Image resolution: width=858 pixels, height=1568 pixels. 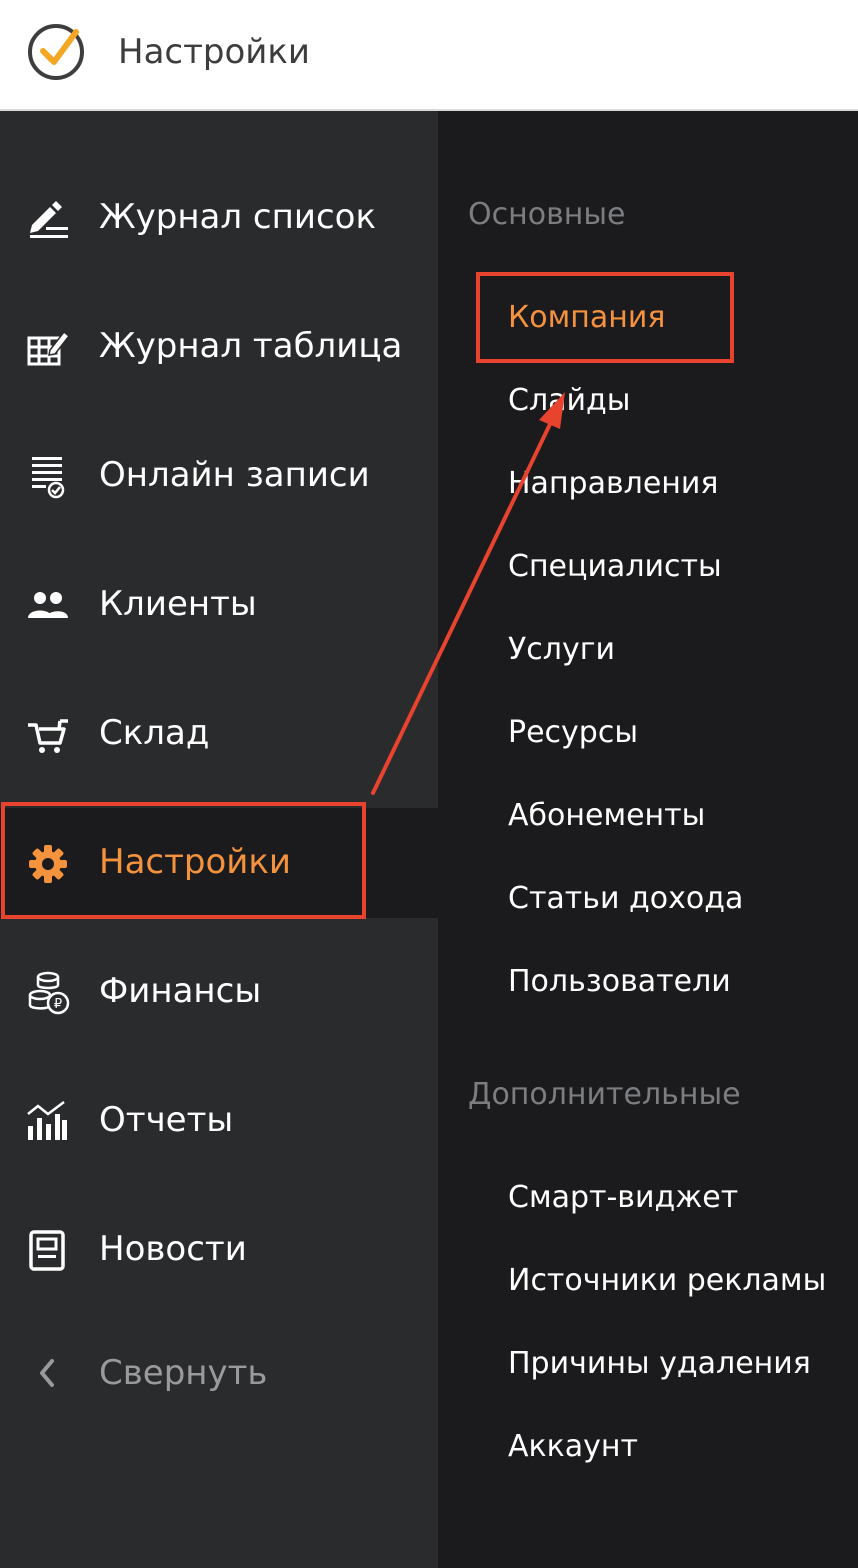 What do you see at coordinates (429, 55) in the screenshot?
I see `top-bar: Настройки` at bounding box center [429, 55].